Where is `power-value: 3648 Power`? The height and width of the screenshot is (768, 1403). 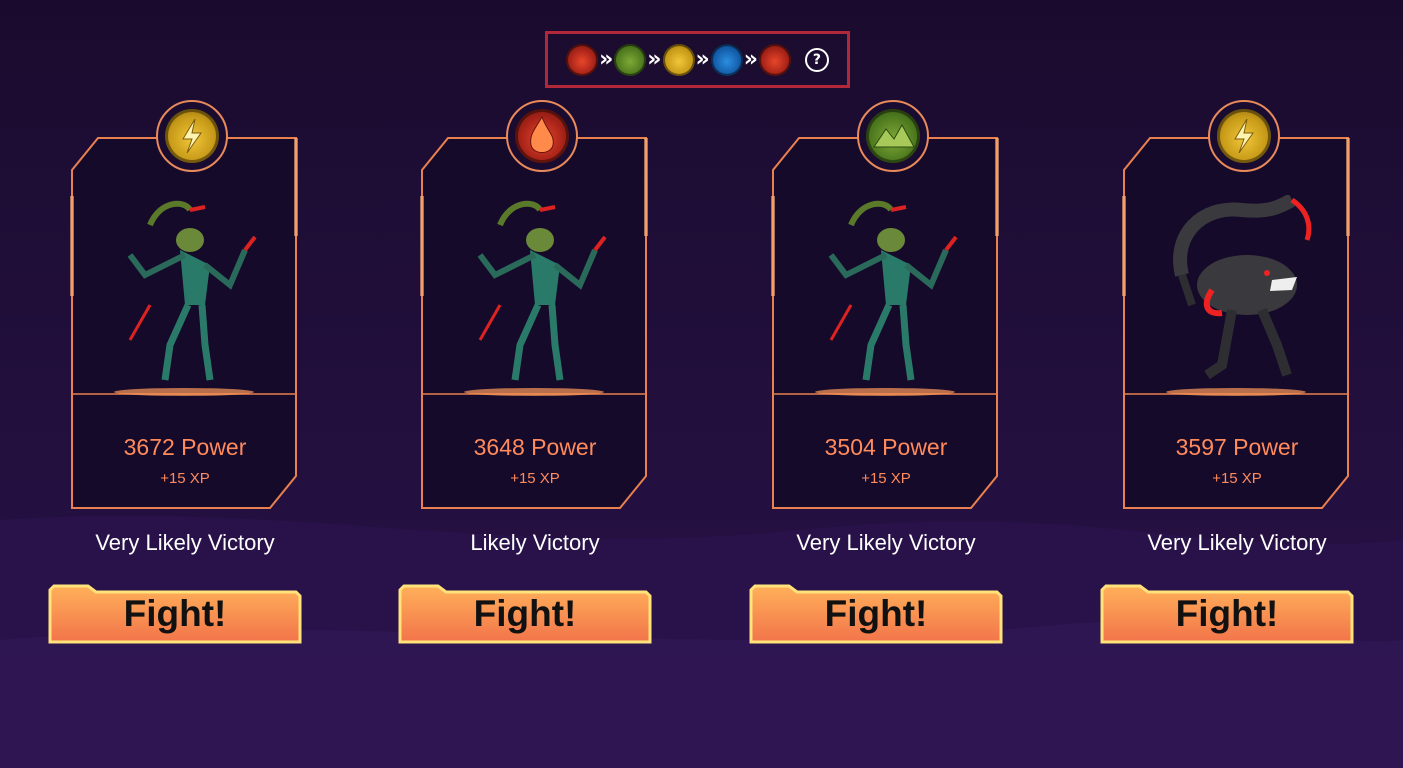 power-value: 3648 Power is located at coordinates (535, 447).